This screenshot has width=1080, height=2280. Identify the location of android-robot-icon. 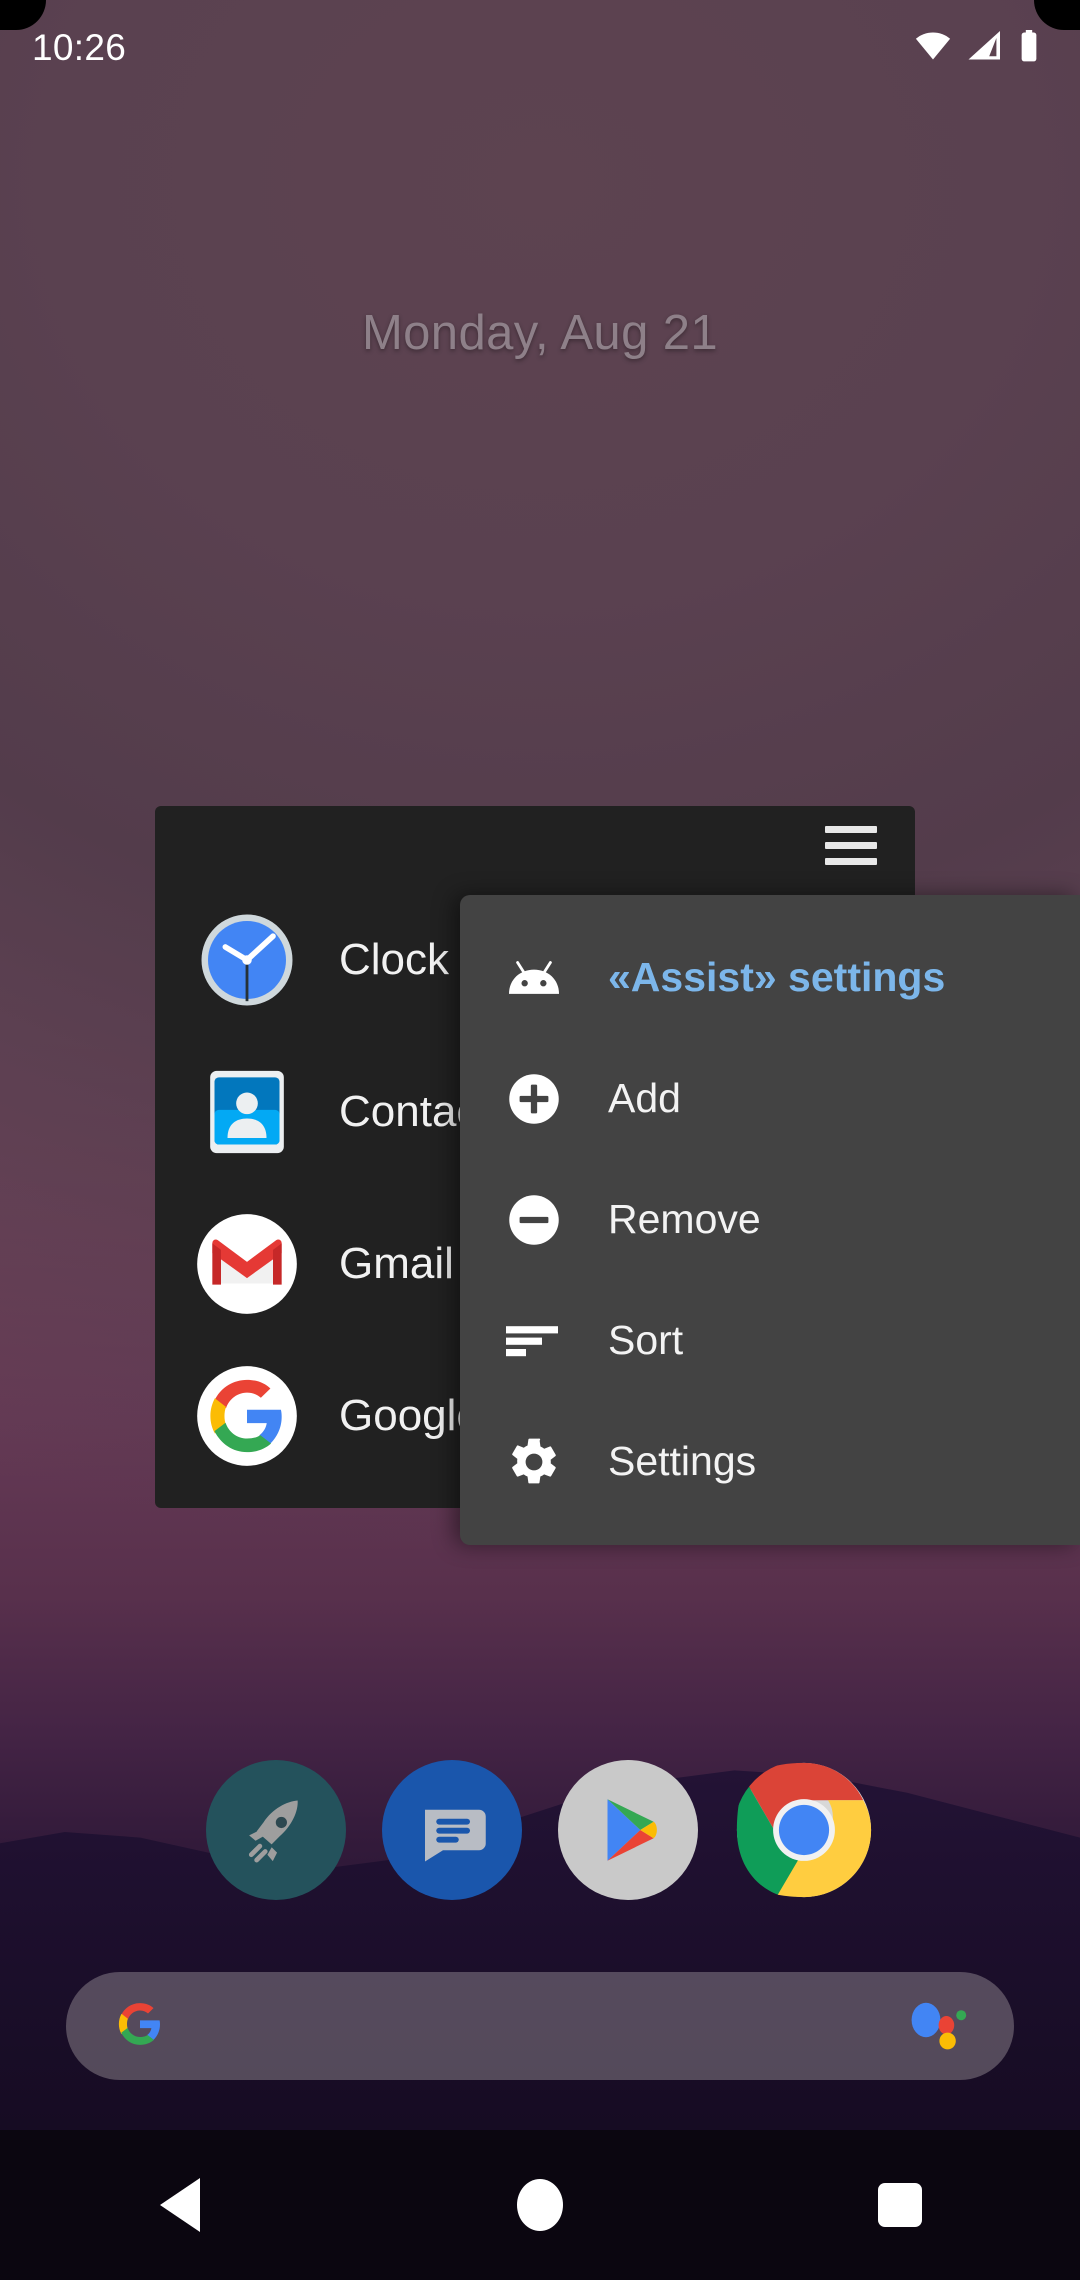
(534, 978).